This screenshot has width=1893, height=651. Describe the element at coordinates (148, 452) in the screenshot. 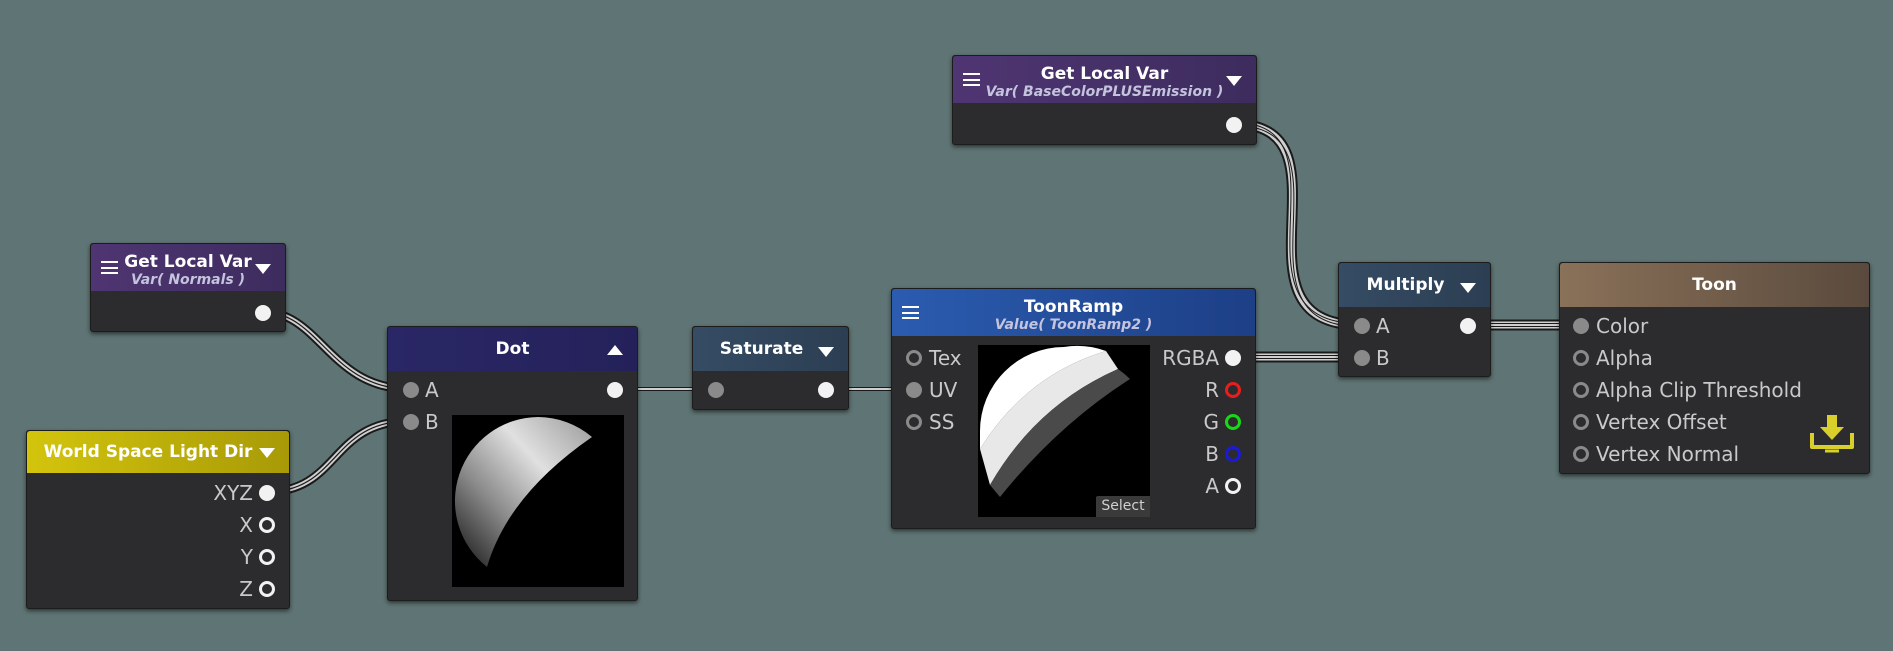

I see `node-title: World Space Light Dir` at that location.